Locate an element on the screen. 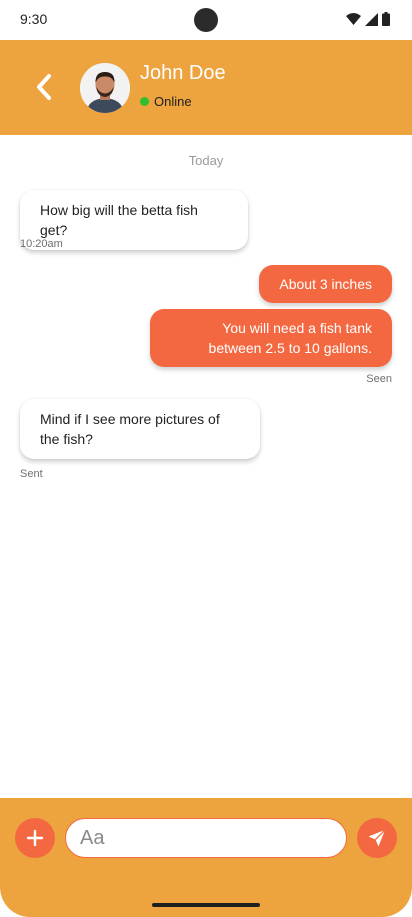  message-composer is located at coordinates (206, 857).